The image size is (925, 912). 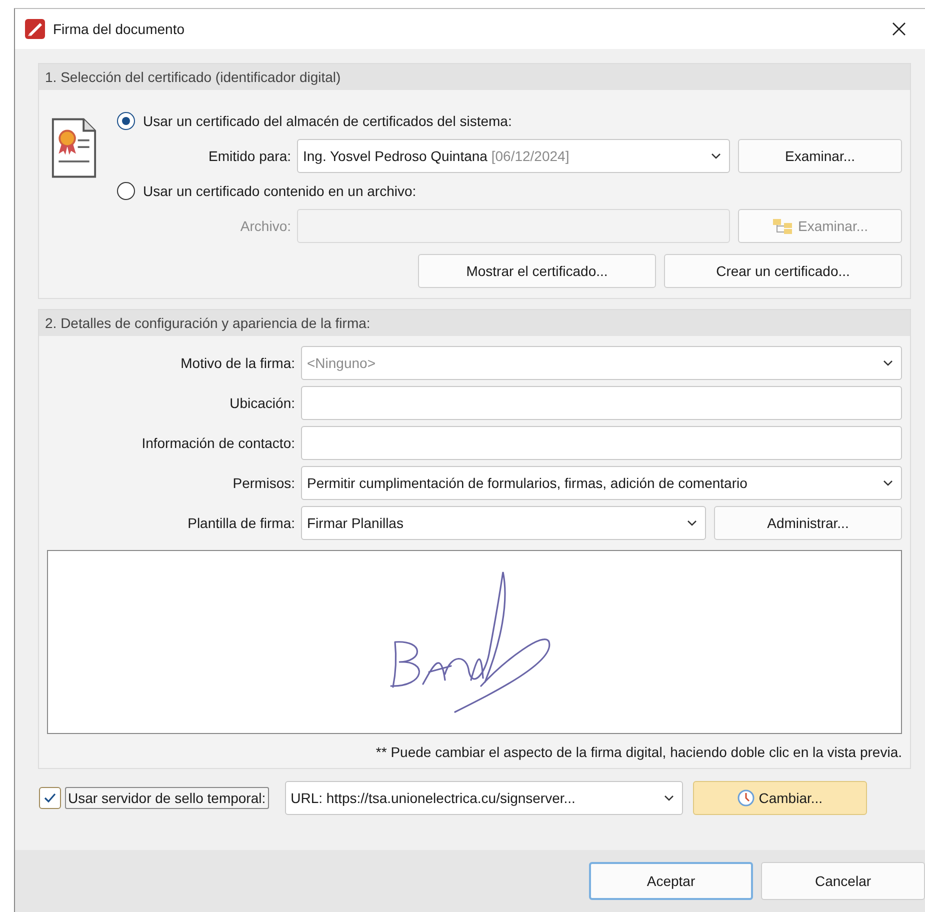 What do you see at coordinates (474, 77) in the screenshot?
I see `section-header: 1. Selección del certificado (identificador digital)` at bounding box center [474, 77].